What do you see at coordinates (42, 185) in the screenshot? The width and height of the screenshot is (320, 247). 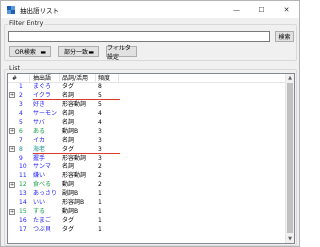 I see `row-word: 食べる` at bounding box center [42, 185].